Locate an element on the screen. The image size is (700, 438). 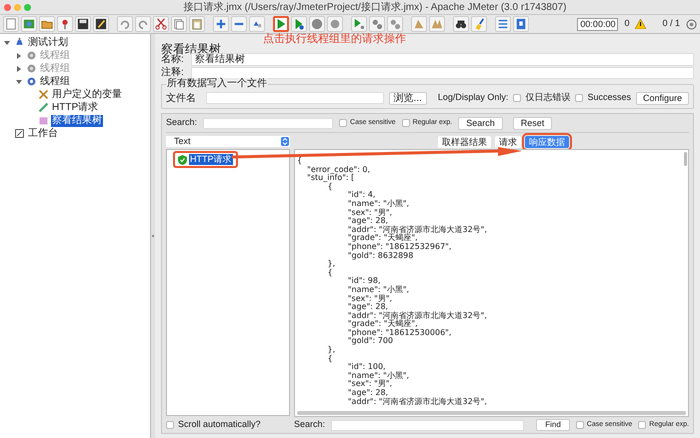
find-label: Search: is located at coordinates (310, 425).